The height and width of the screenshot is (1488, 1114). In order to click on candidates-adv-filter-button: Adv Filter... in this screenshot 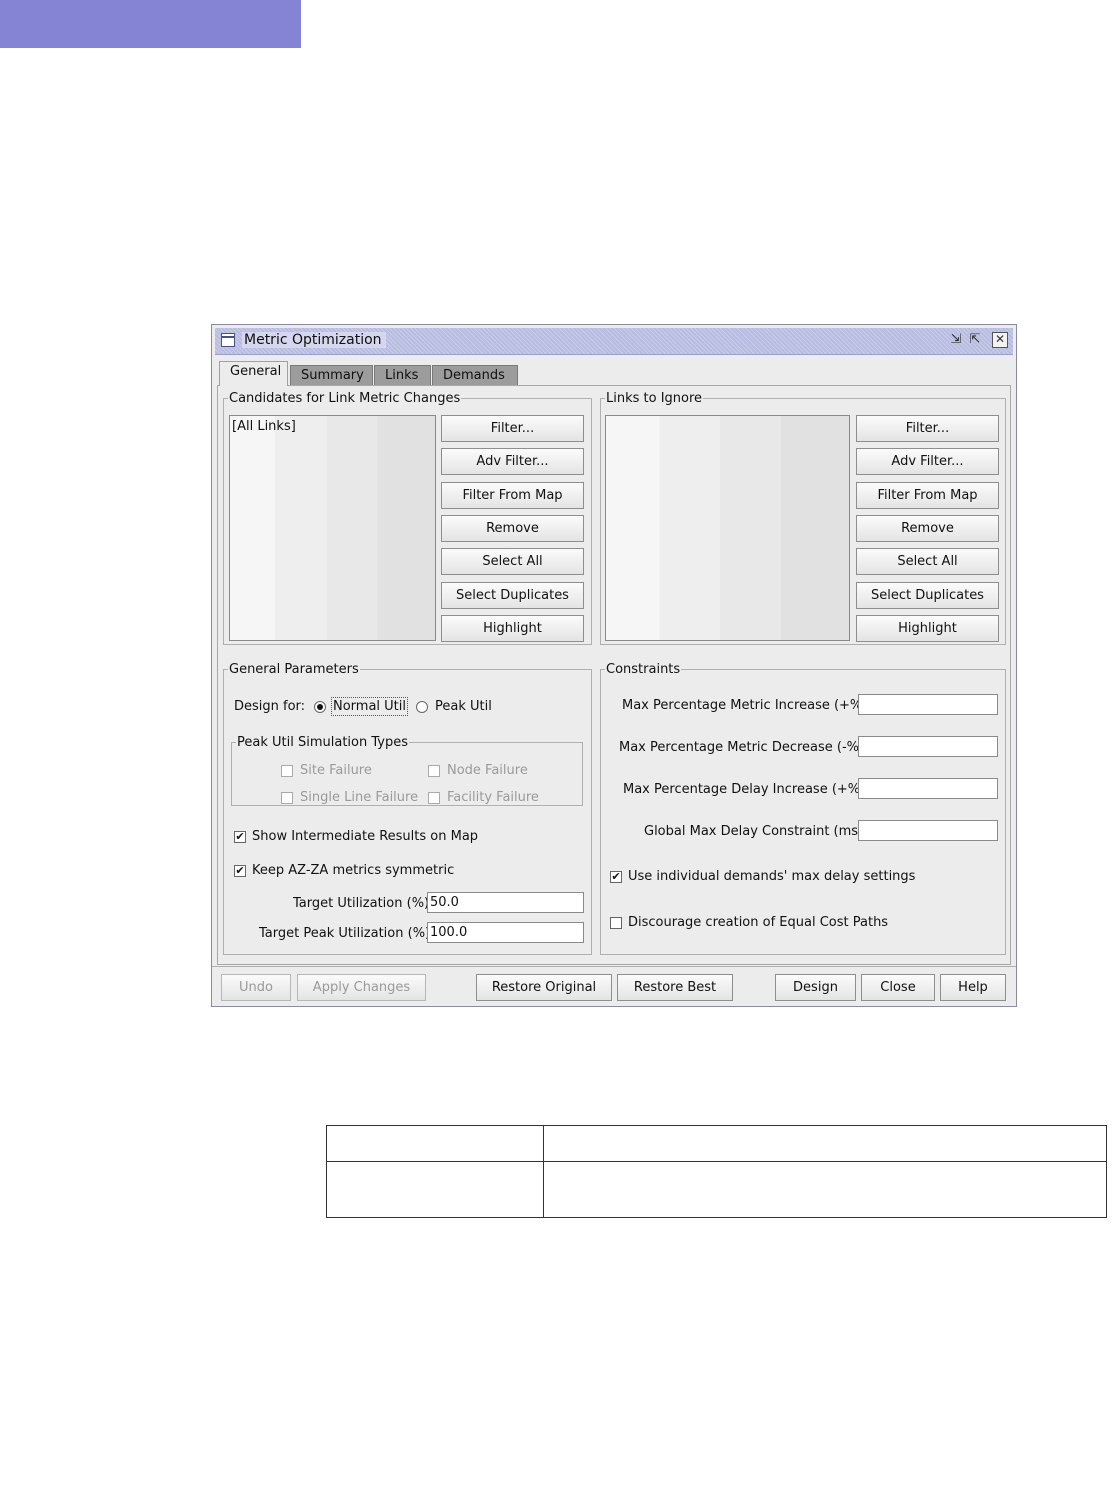, I will do `click(512, 461)`.